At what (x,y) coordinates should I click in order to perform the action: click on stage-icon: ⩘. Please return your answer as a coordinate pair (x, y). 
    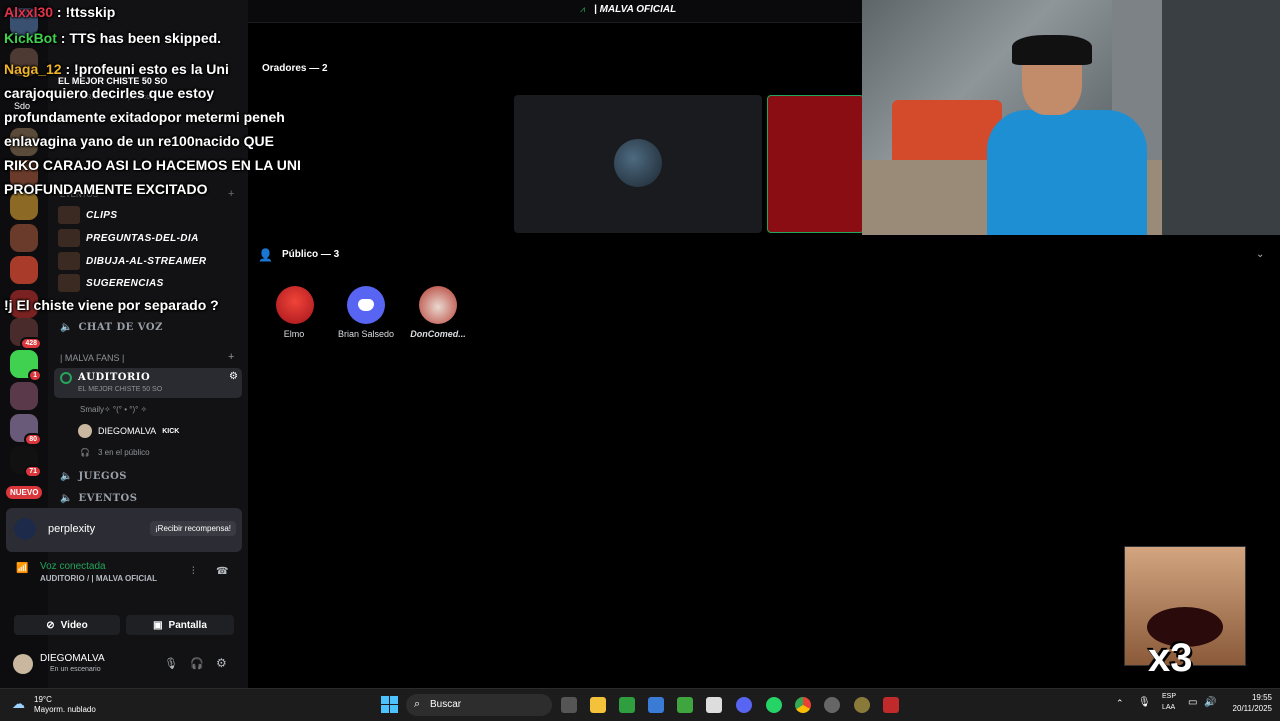
    Looking at the image, I should click on (583, 9).